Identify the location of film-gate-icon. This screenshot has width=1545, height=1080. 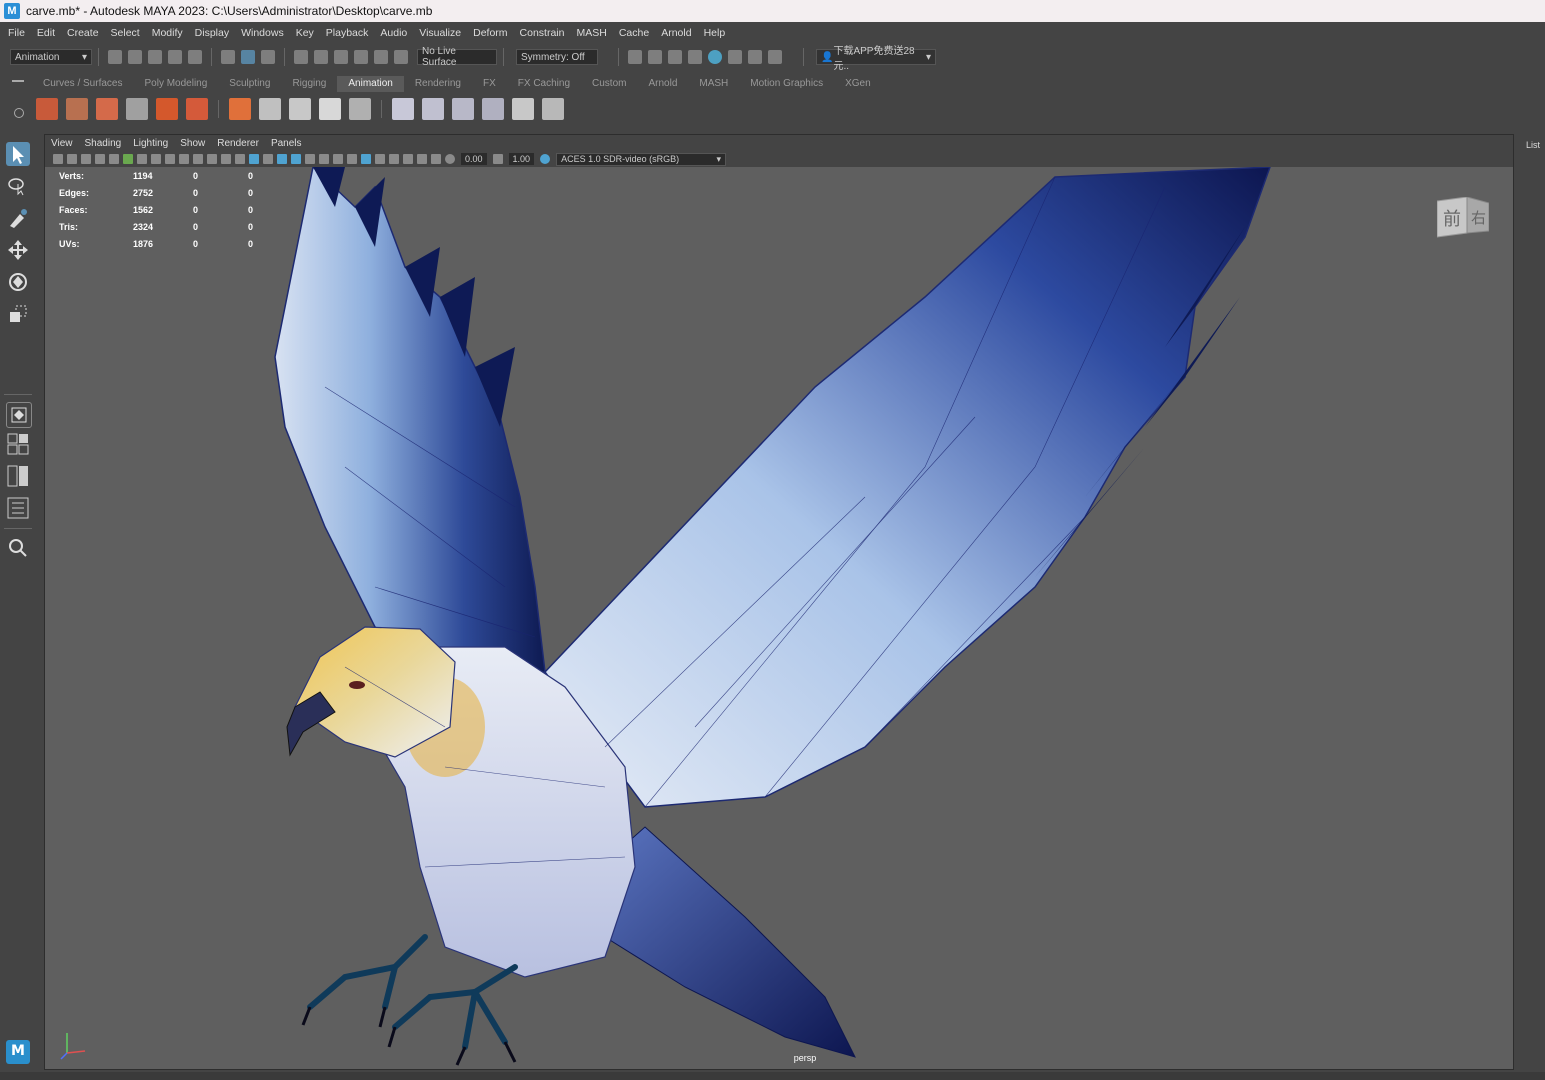
(156, 159).